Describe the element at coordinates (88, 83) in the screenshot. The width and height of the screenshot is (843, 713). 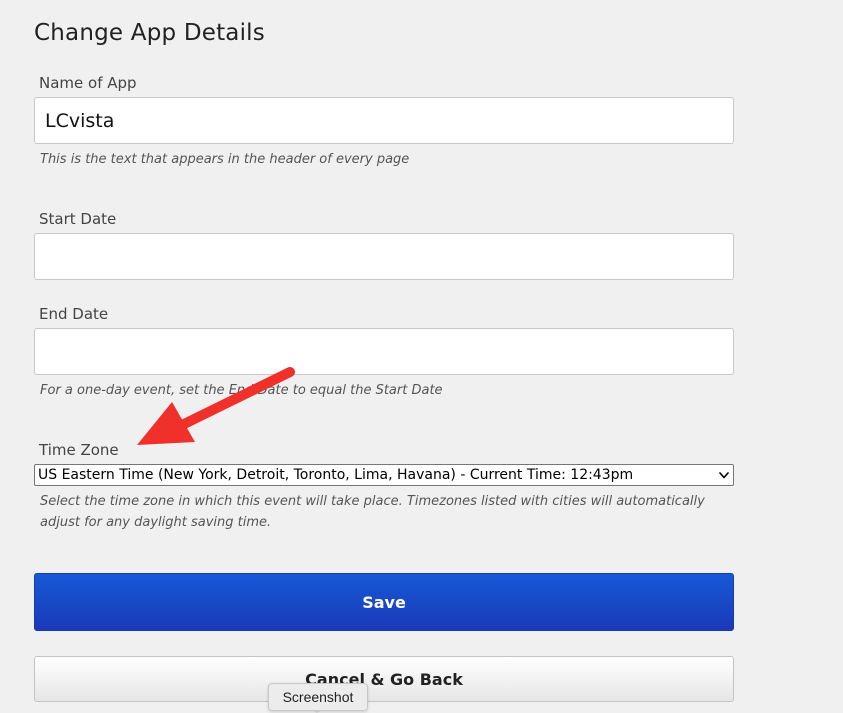
I see `app-name-label: Name of App` at that location.